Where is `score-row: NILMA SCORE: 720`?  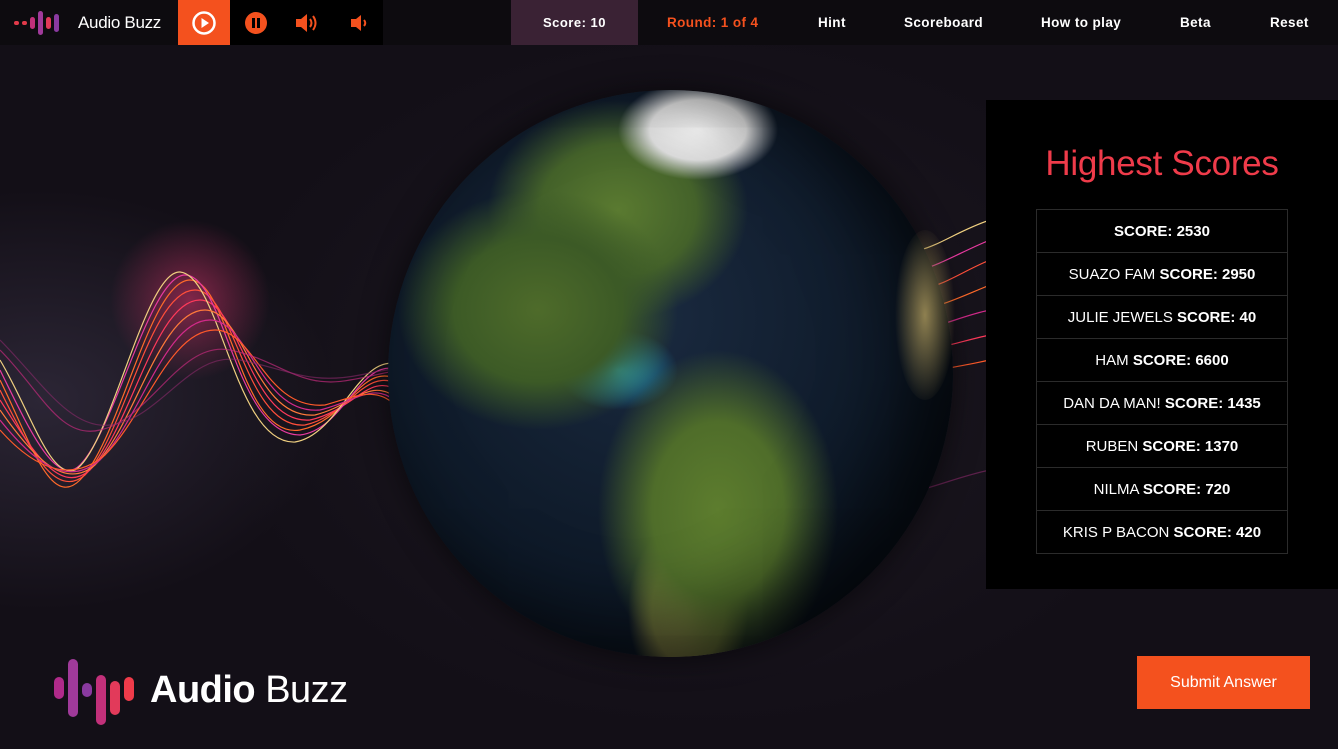
score-row: NILMA SCORE: 720 is located at coordinates (1162, 489).